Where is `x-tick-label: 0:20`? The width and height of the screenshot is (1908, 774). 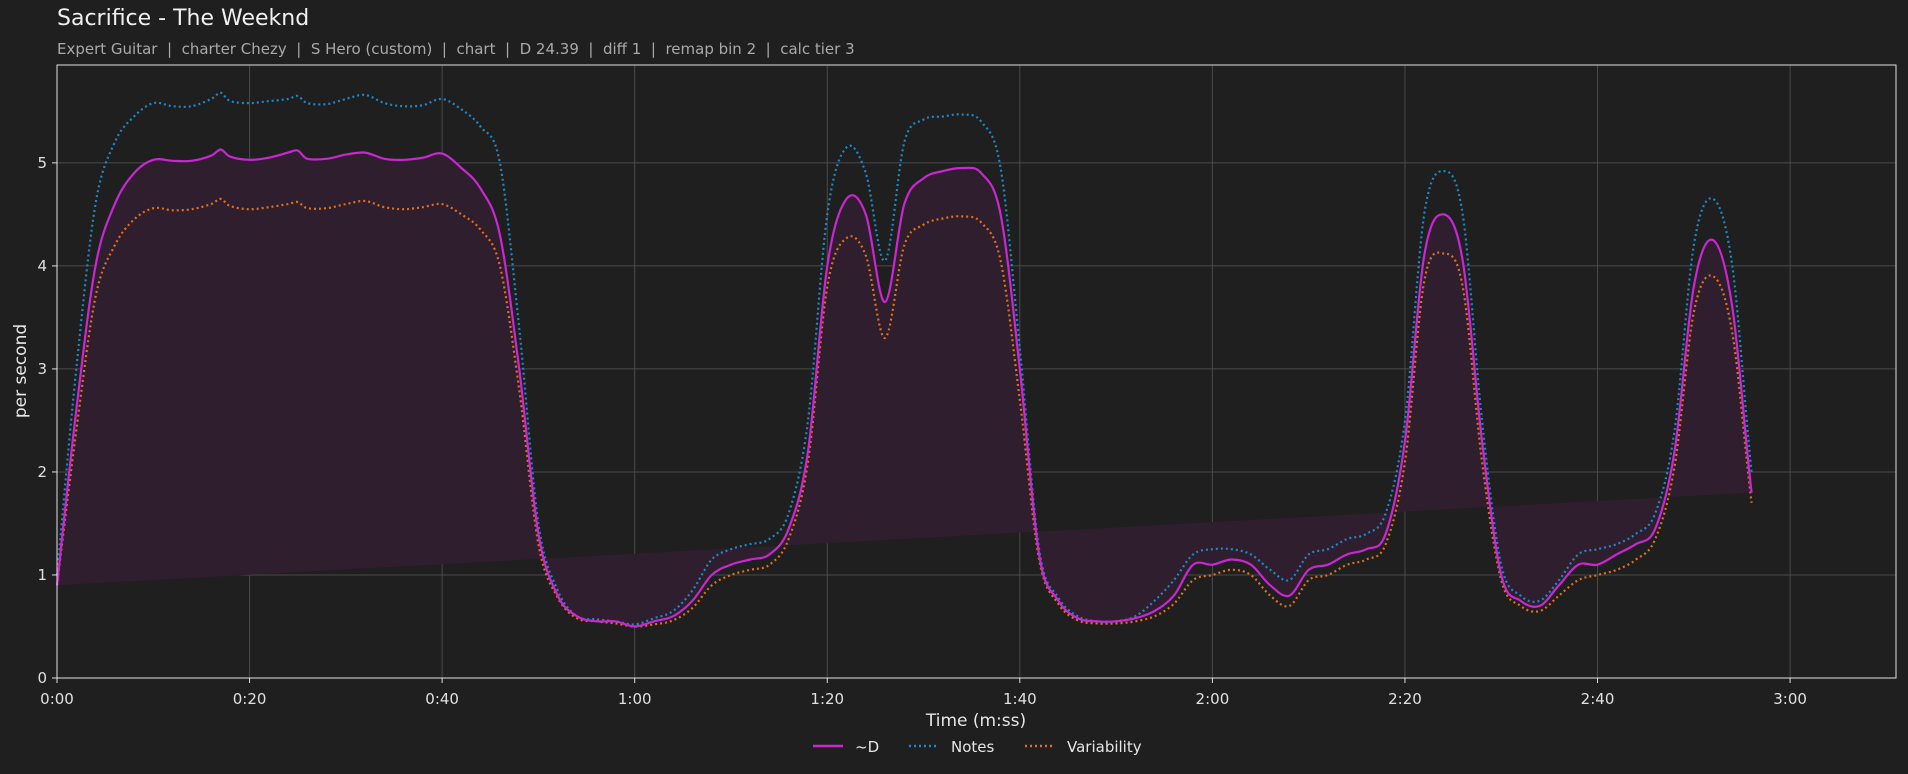 x-tick-label: 0:20 is located at coordinates (250, 699).